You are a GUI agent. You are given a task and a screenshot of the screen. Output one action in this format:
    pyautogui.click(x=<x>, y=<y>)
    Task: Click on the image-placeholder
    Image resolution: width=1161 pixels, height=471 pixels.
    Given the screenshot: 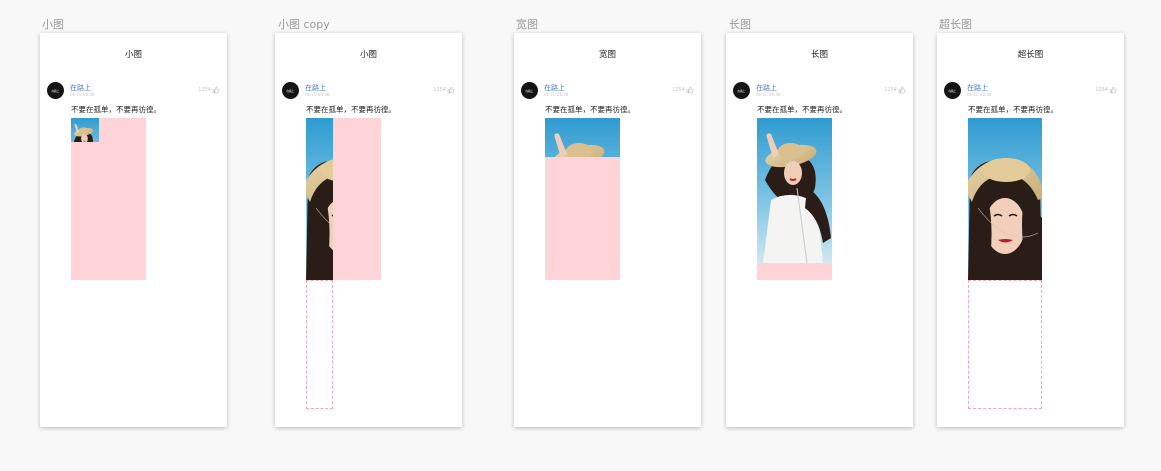 What is the action you would take?
    pyautogui.click(x=108, y=199)
    